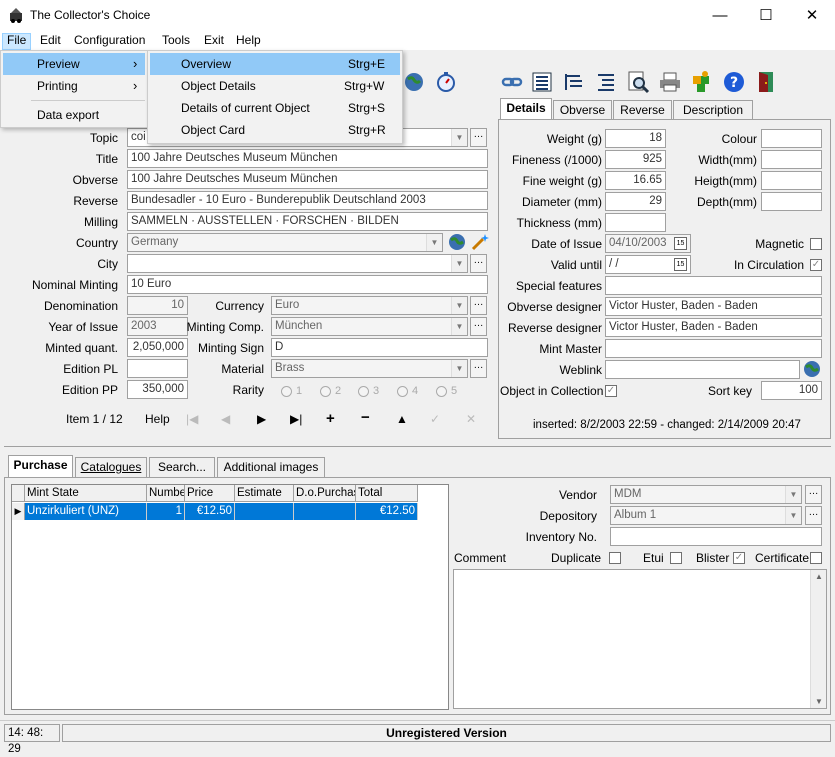  What do you see at coordinates (369, 326) in the screenshot?
I see `minting-comp-field: München` at bounding box center [369, 326].